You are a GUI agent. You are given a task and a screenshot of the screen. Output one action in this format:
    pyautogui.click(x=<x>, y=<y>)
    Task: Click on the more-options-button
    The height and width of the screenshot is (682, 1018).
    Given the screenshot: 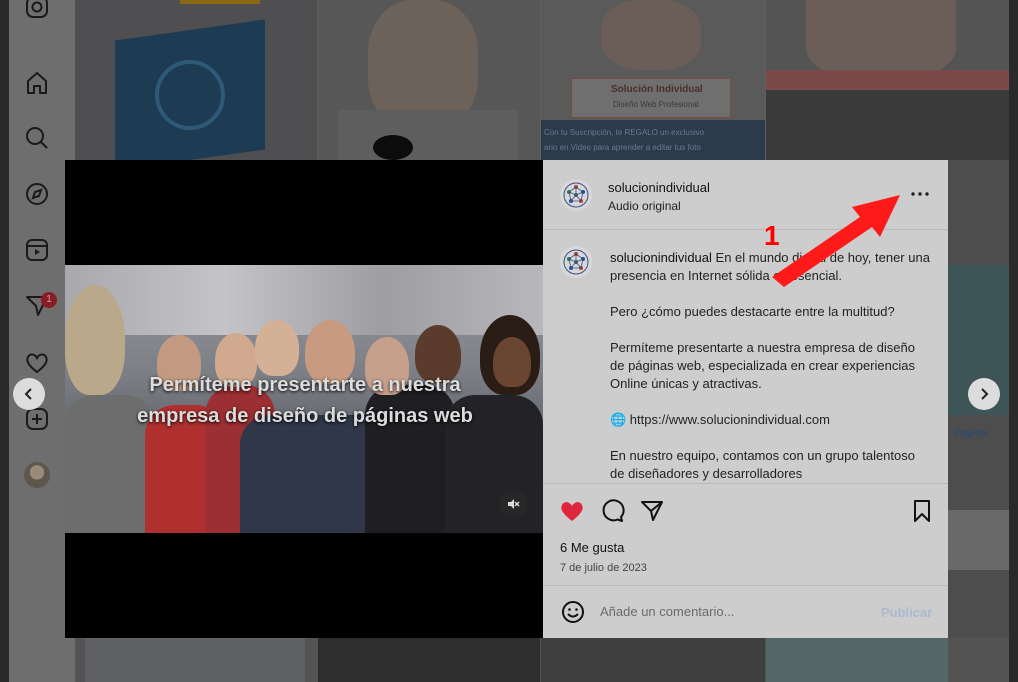 What is the action you would take?
    pyautogui.click(x=920, y=194)
    